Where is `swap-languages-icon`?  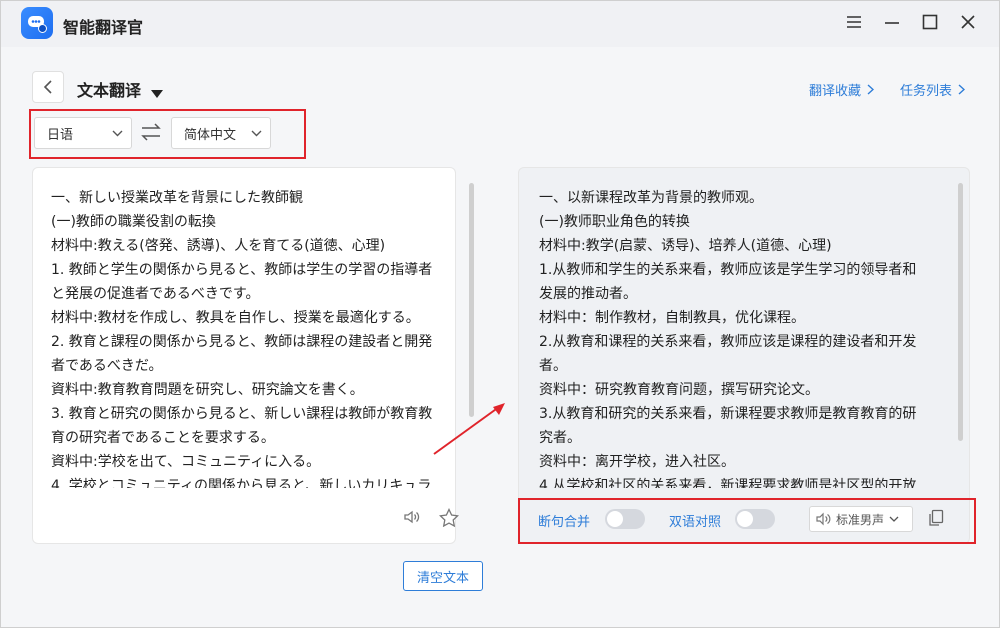
swap-languages-icon is located at coordinates (151, 134).